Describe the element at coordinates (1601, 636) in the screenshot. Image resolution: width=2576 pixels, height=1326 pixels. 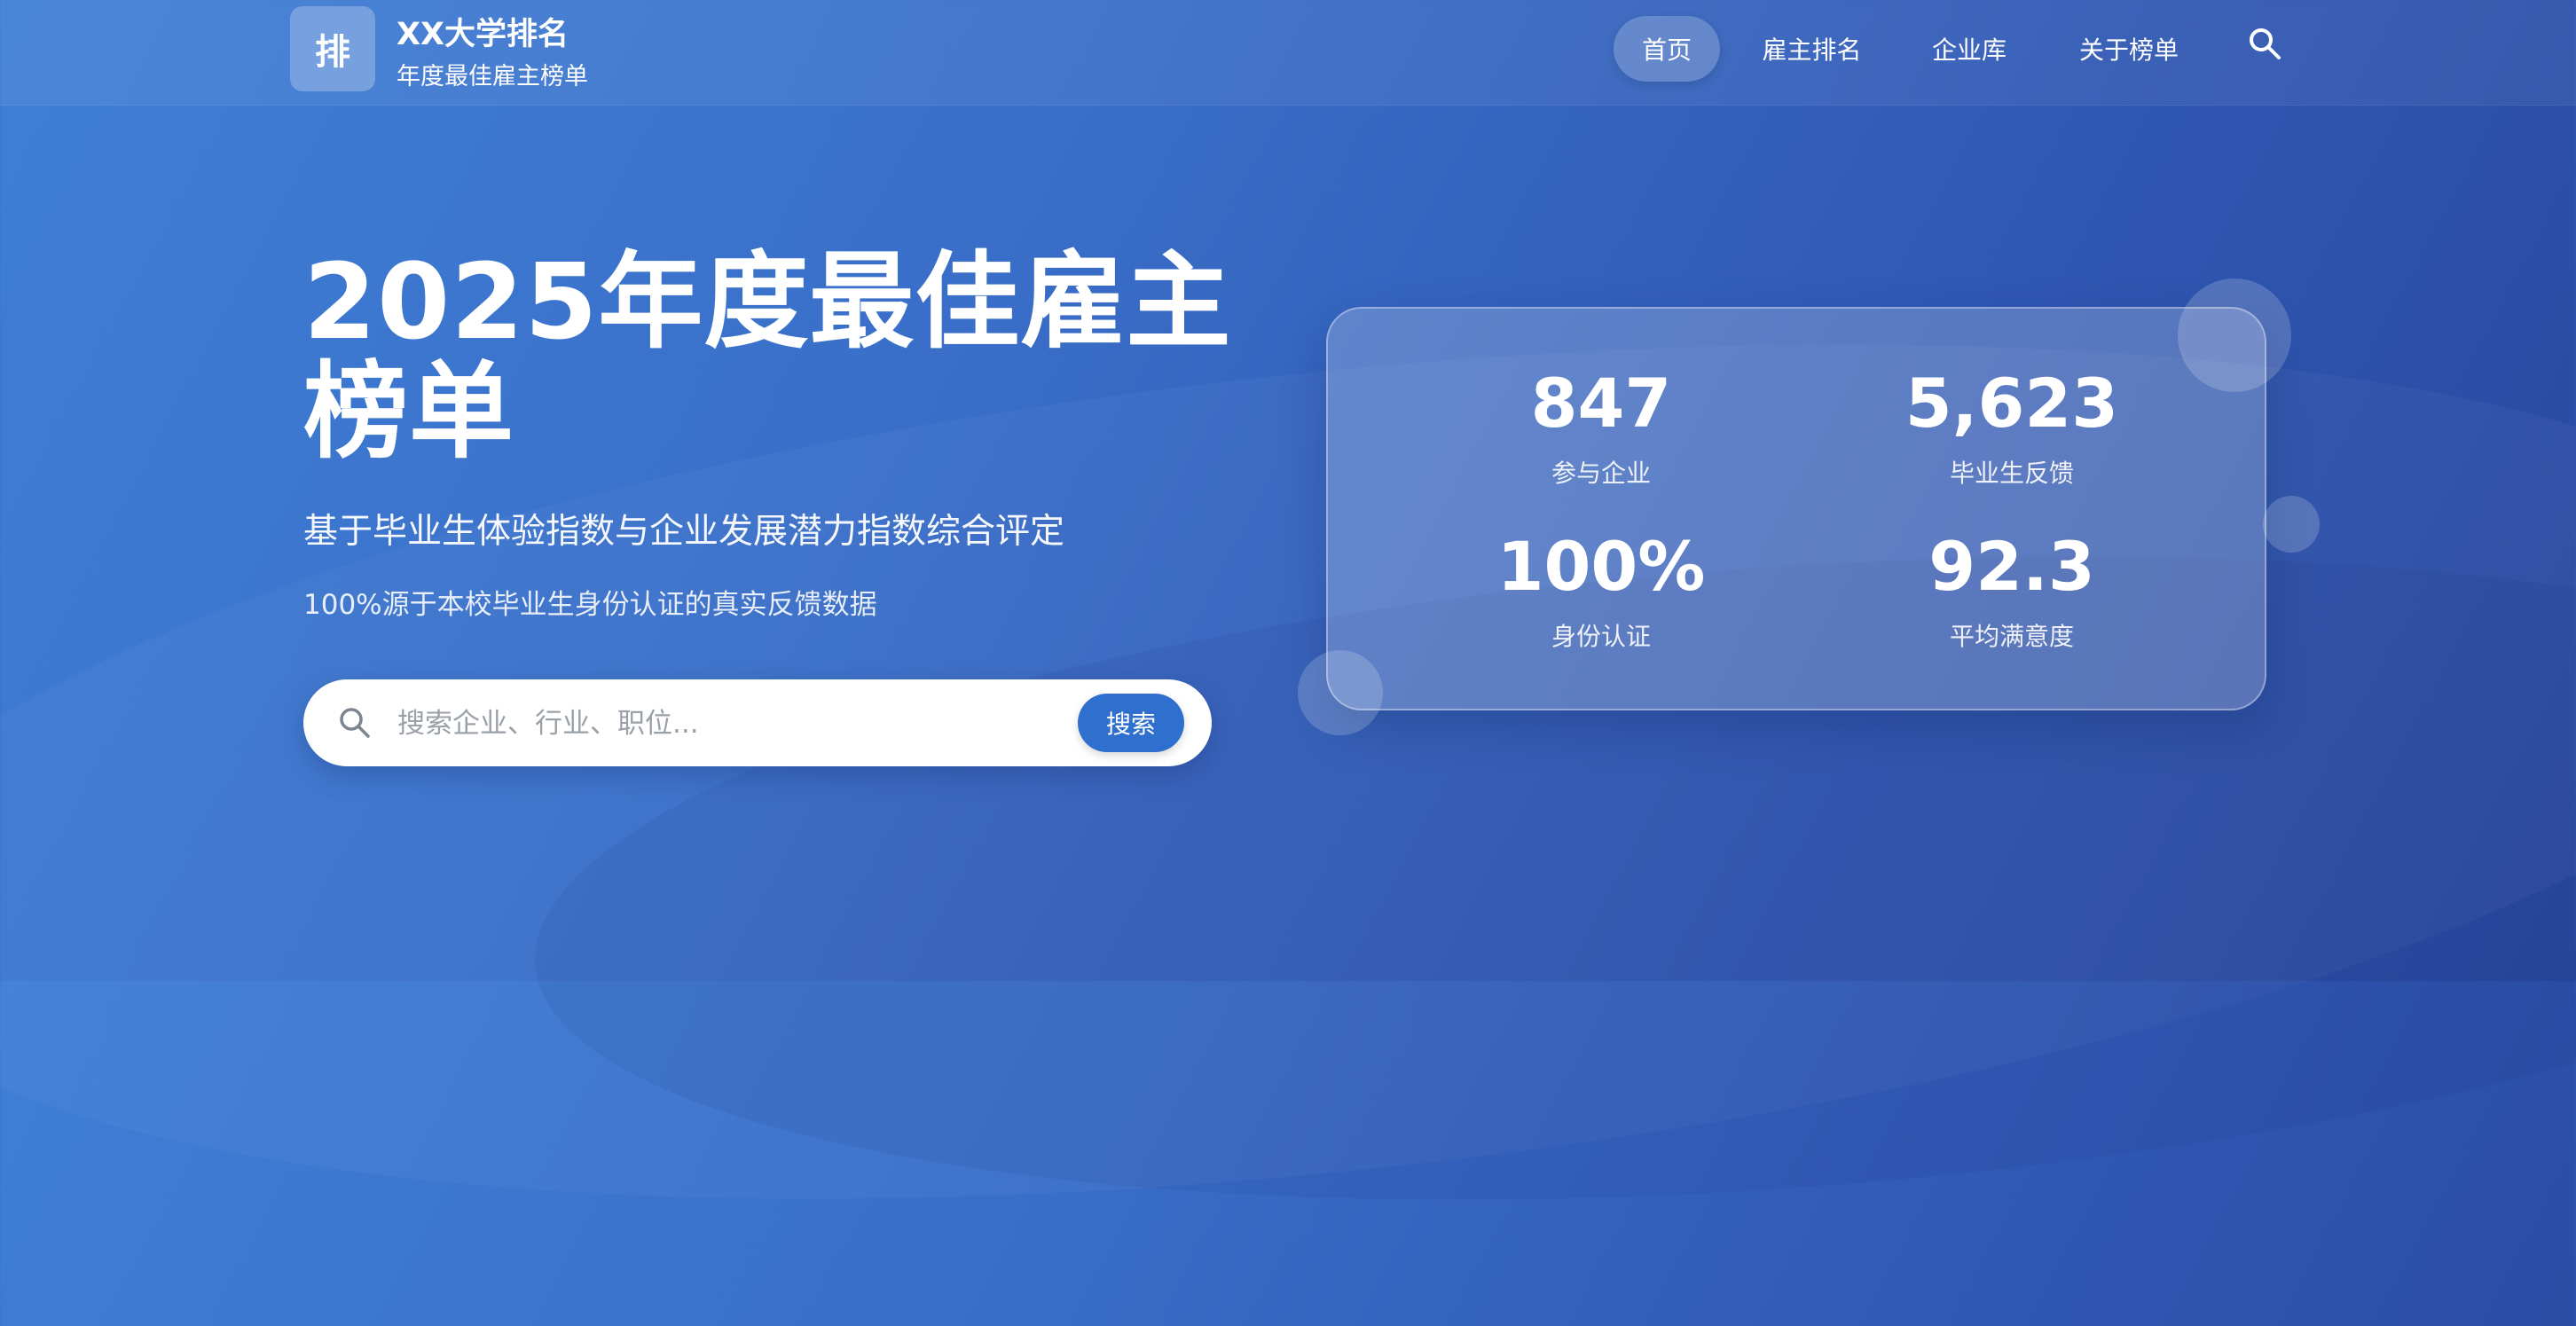
I see `stat-label-verification: 身份认证` at that location.